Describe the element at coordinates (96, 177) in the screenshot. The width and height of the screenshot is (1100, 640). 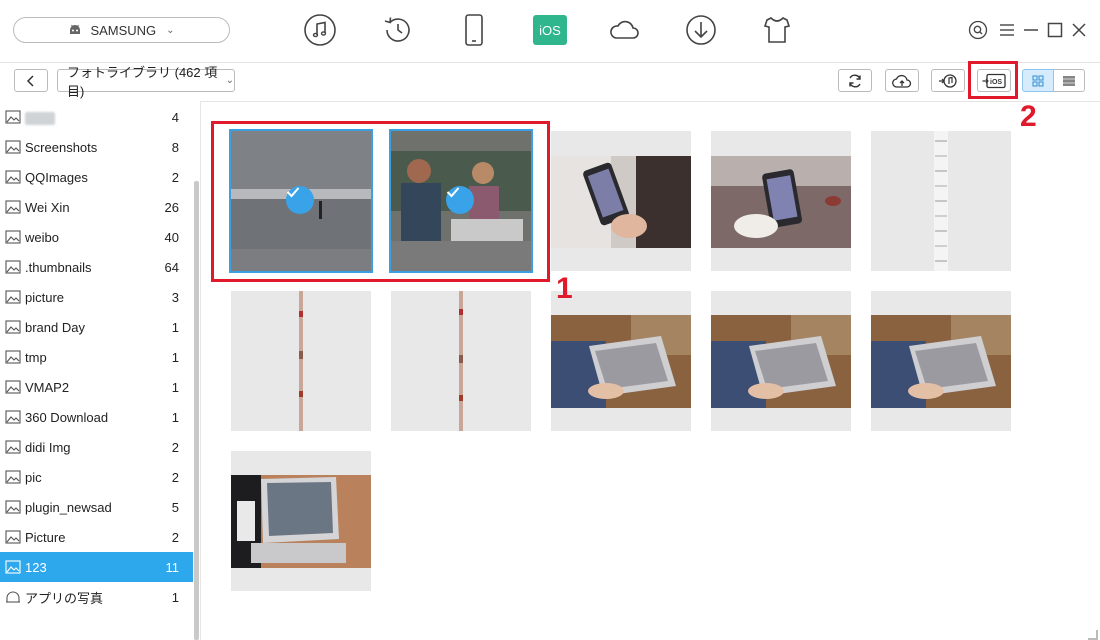
I see `sidebar-item: QQImages 2` at that location.